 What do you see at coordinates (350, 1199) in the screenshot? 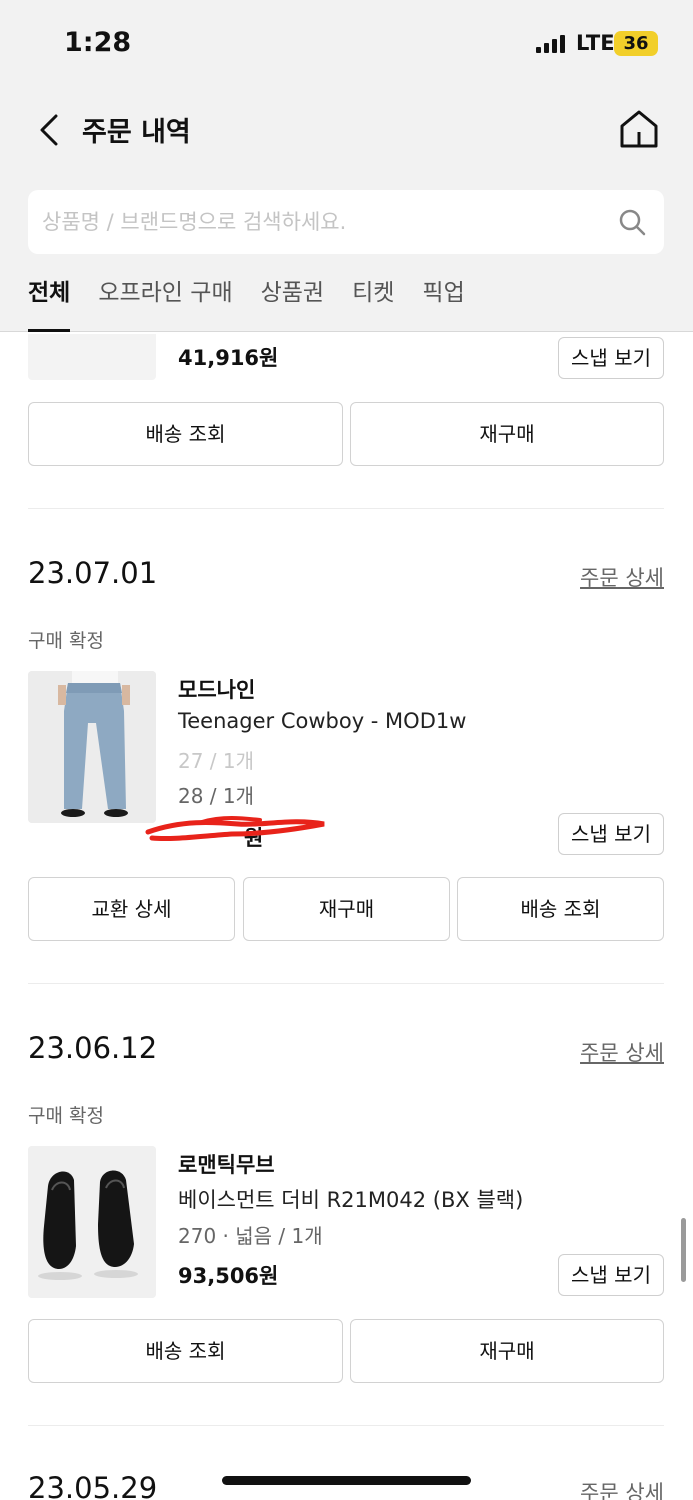
I see `product-name: 베이스먼트 더비 R21M042 (BX 블랙)` at bounding box center [350, 1199].